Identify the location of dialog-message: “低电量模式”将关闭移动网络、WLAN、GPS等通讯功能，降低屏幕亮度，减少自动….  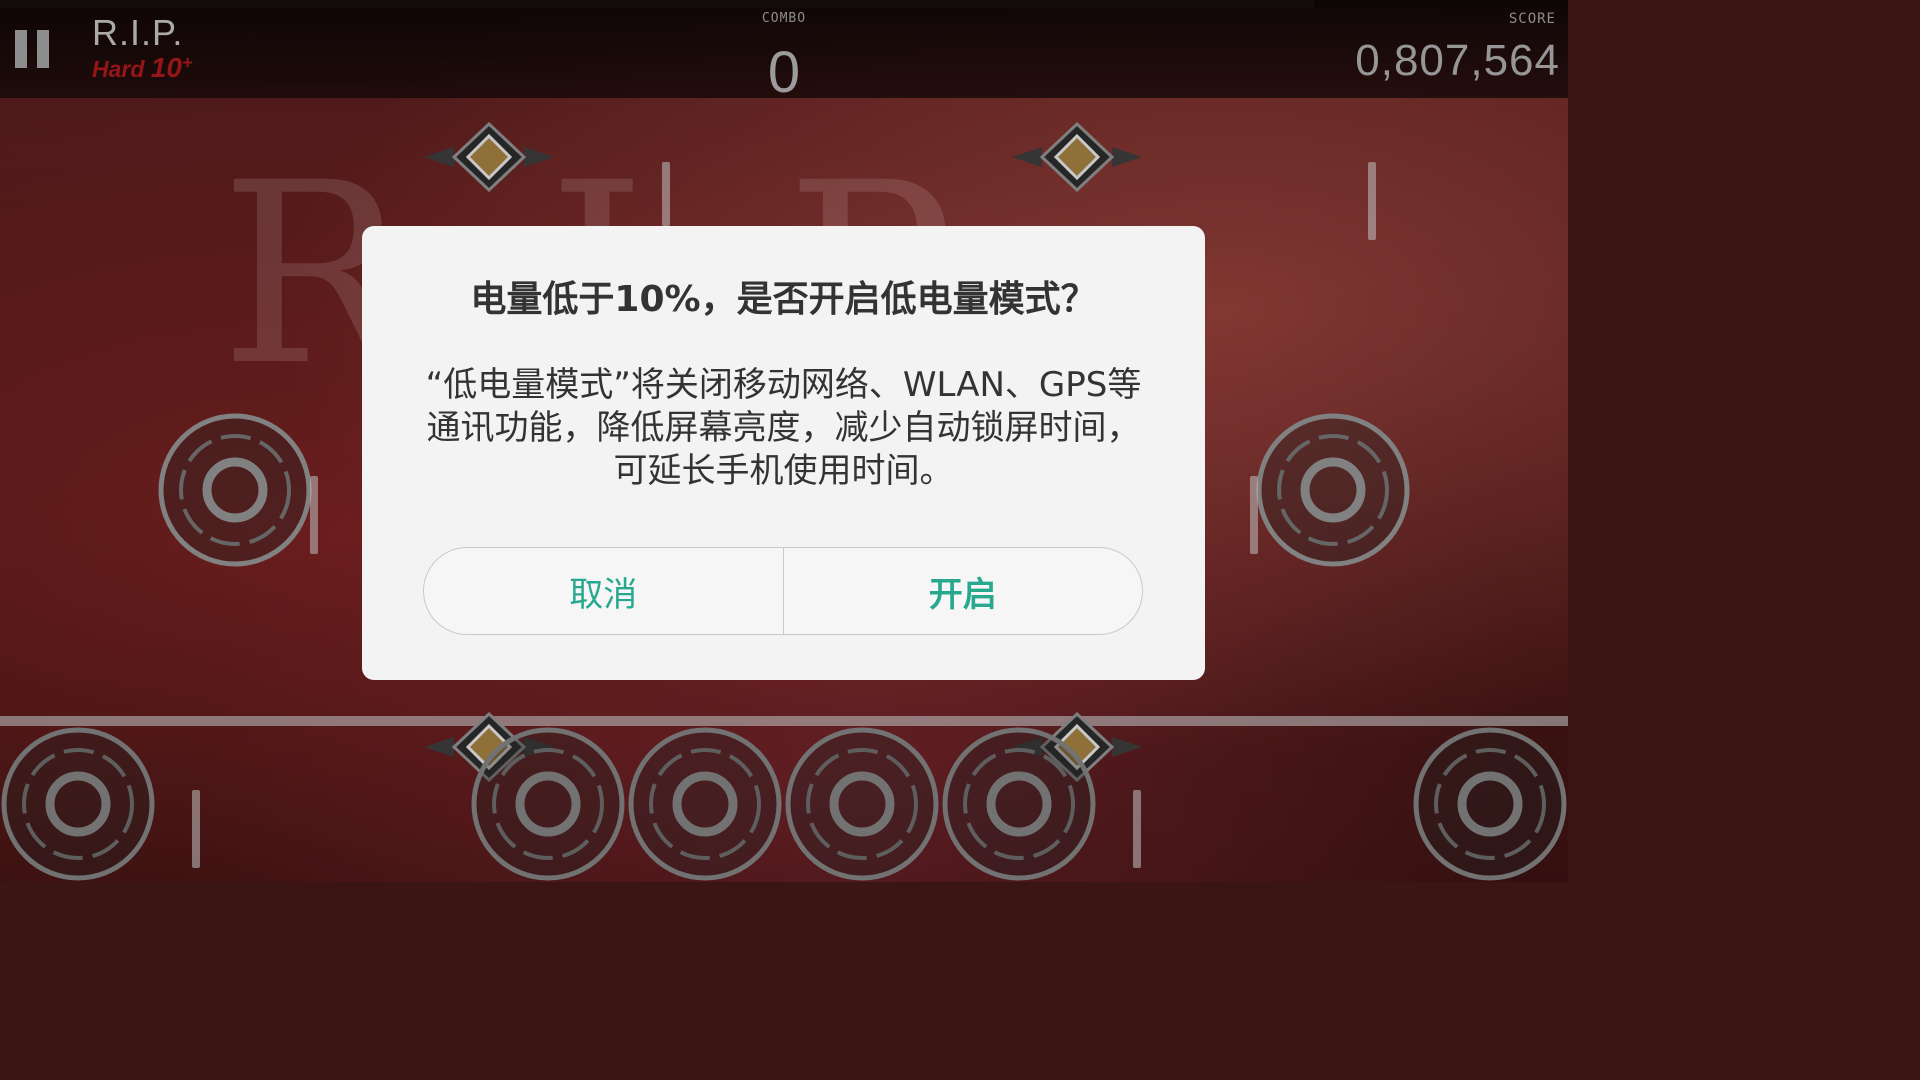
(783, 428).